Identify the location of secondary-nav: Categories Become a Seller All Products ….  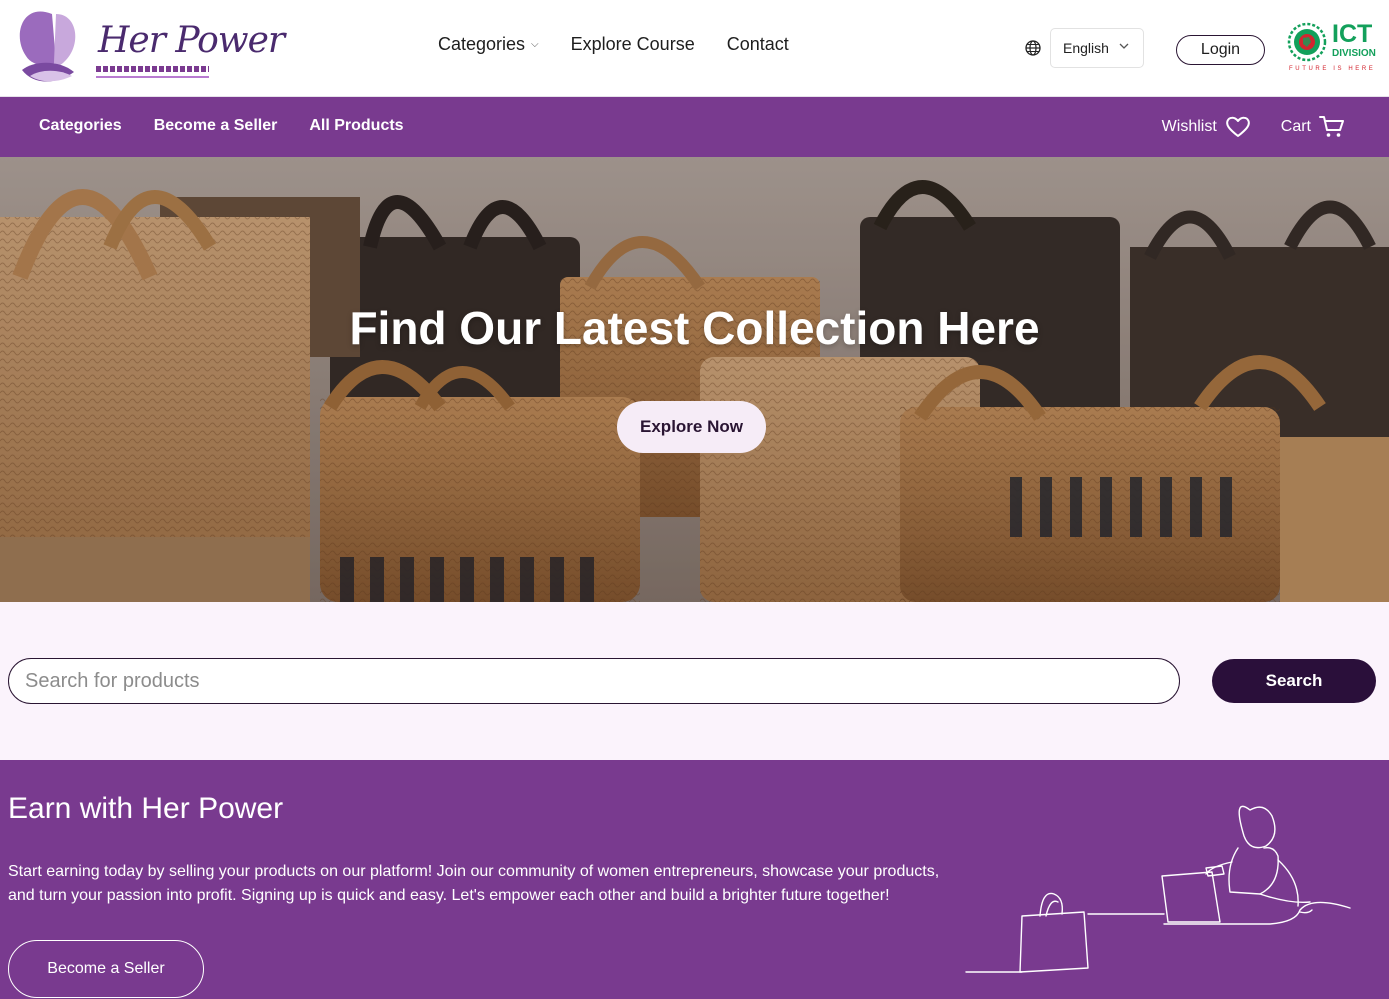
(694, 127).